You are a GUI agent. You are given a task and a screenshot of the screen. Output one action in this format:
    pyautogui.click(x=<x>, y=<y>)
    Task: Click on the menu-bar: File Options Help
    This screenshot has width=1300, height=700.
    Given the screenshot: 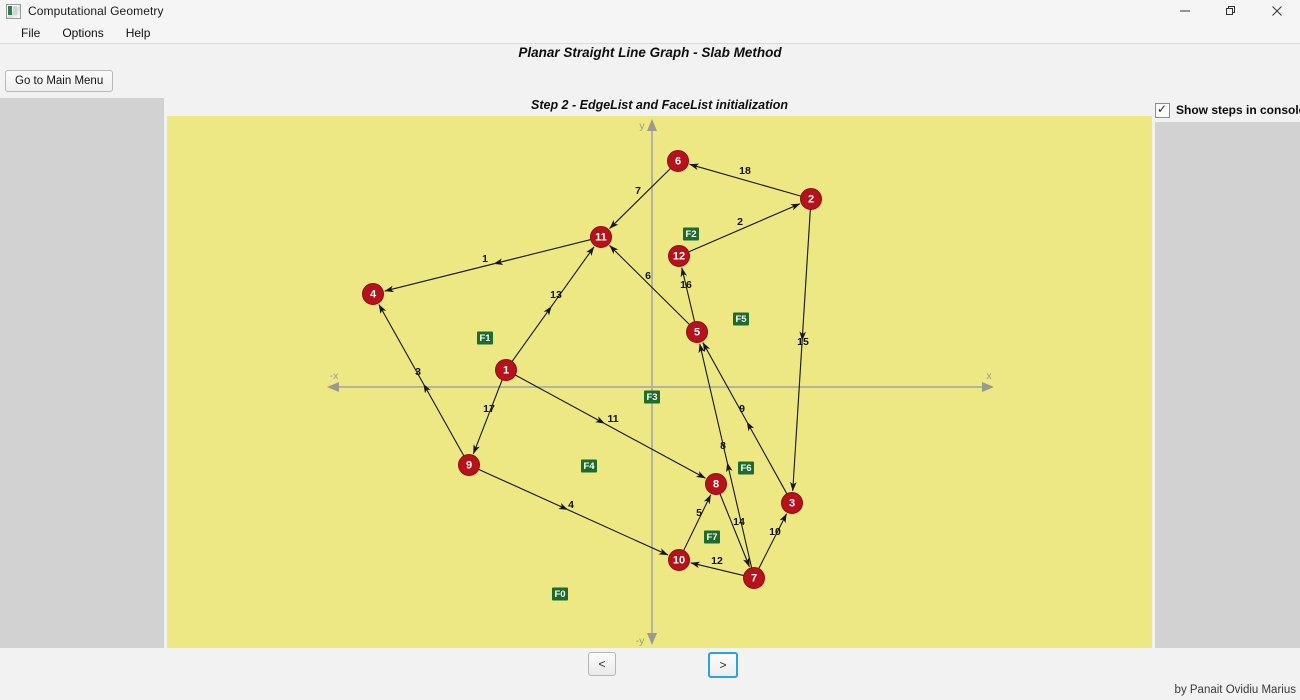 What is the action you would take?
    pyautogui.click(x=650, y=33)
    